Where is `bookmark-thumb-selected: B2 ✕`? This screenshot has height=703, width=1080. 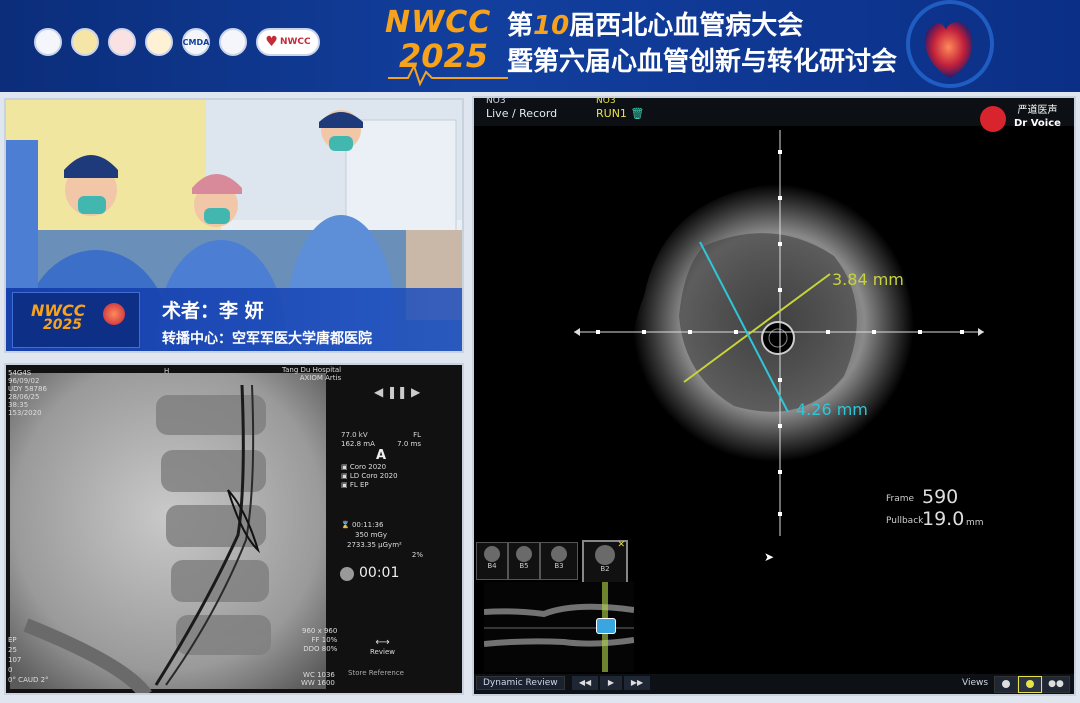
bookmark-thumb-selected: B2 ✕ is located at coordinates (605, 562).